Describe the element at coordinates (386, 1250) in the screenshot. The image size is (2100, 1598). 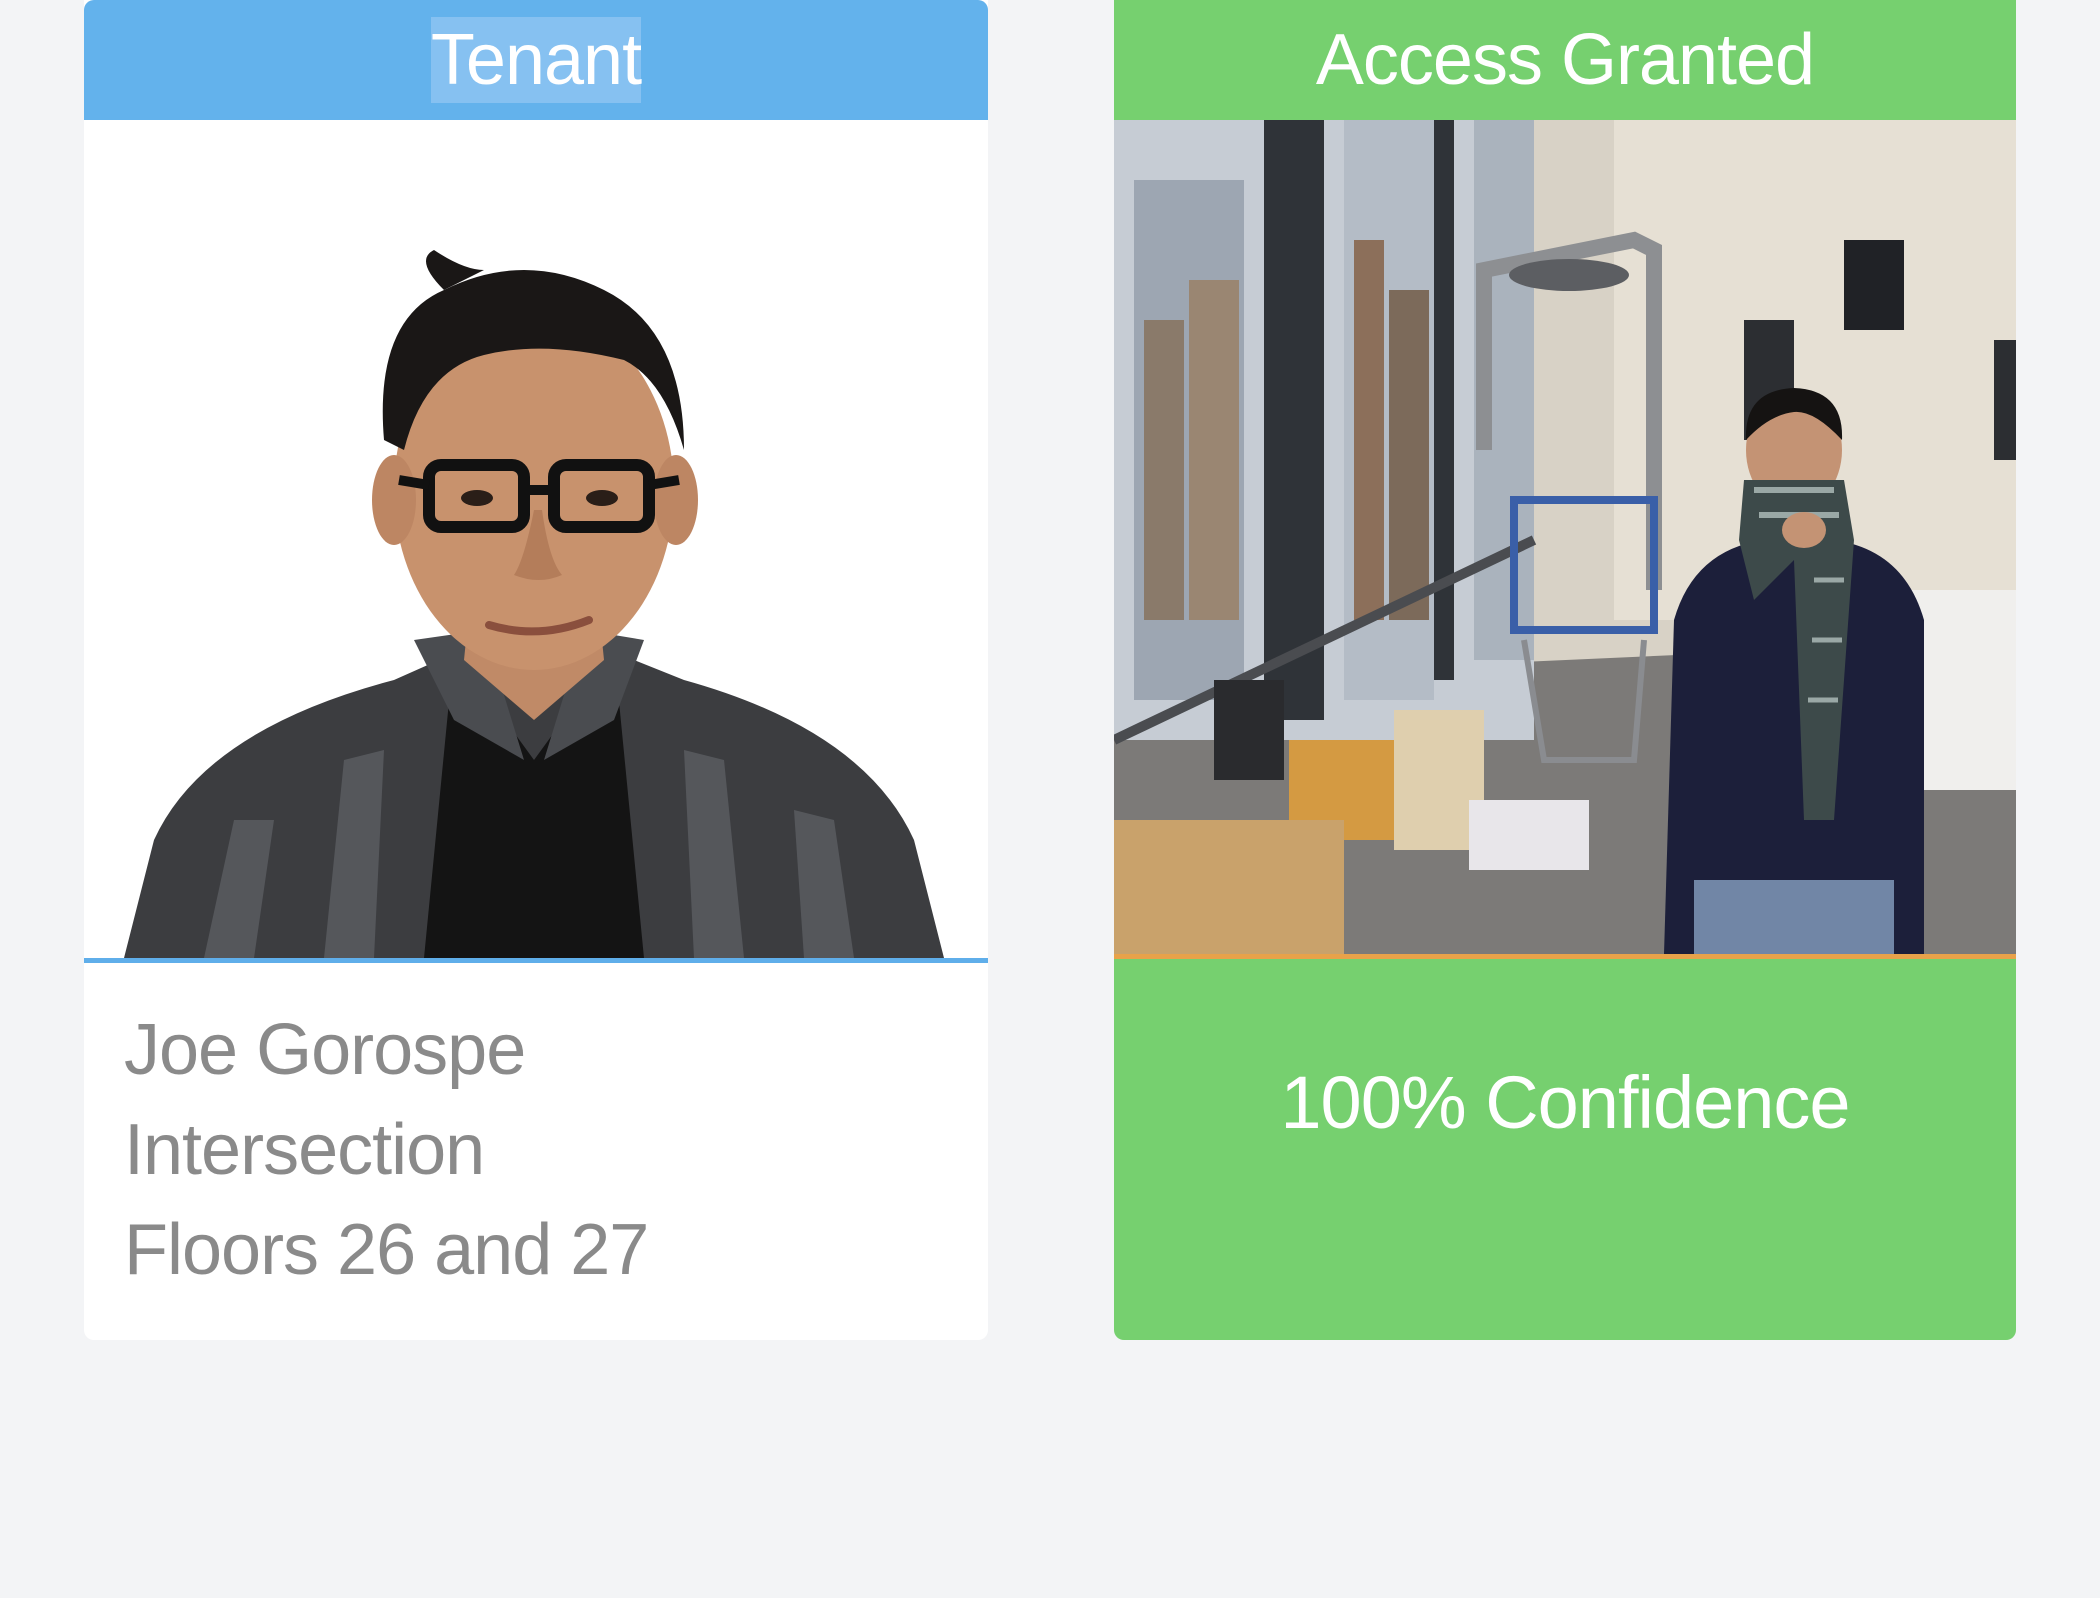
I see `tenant-floors: Floors 26 and 27` at that location.